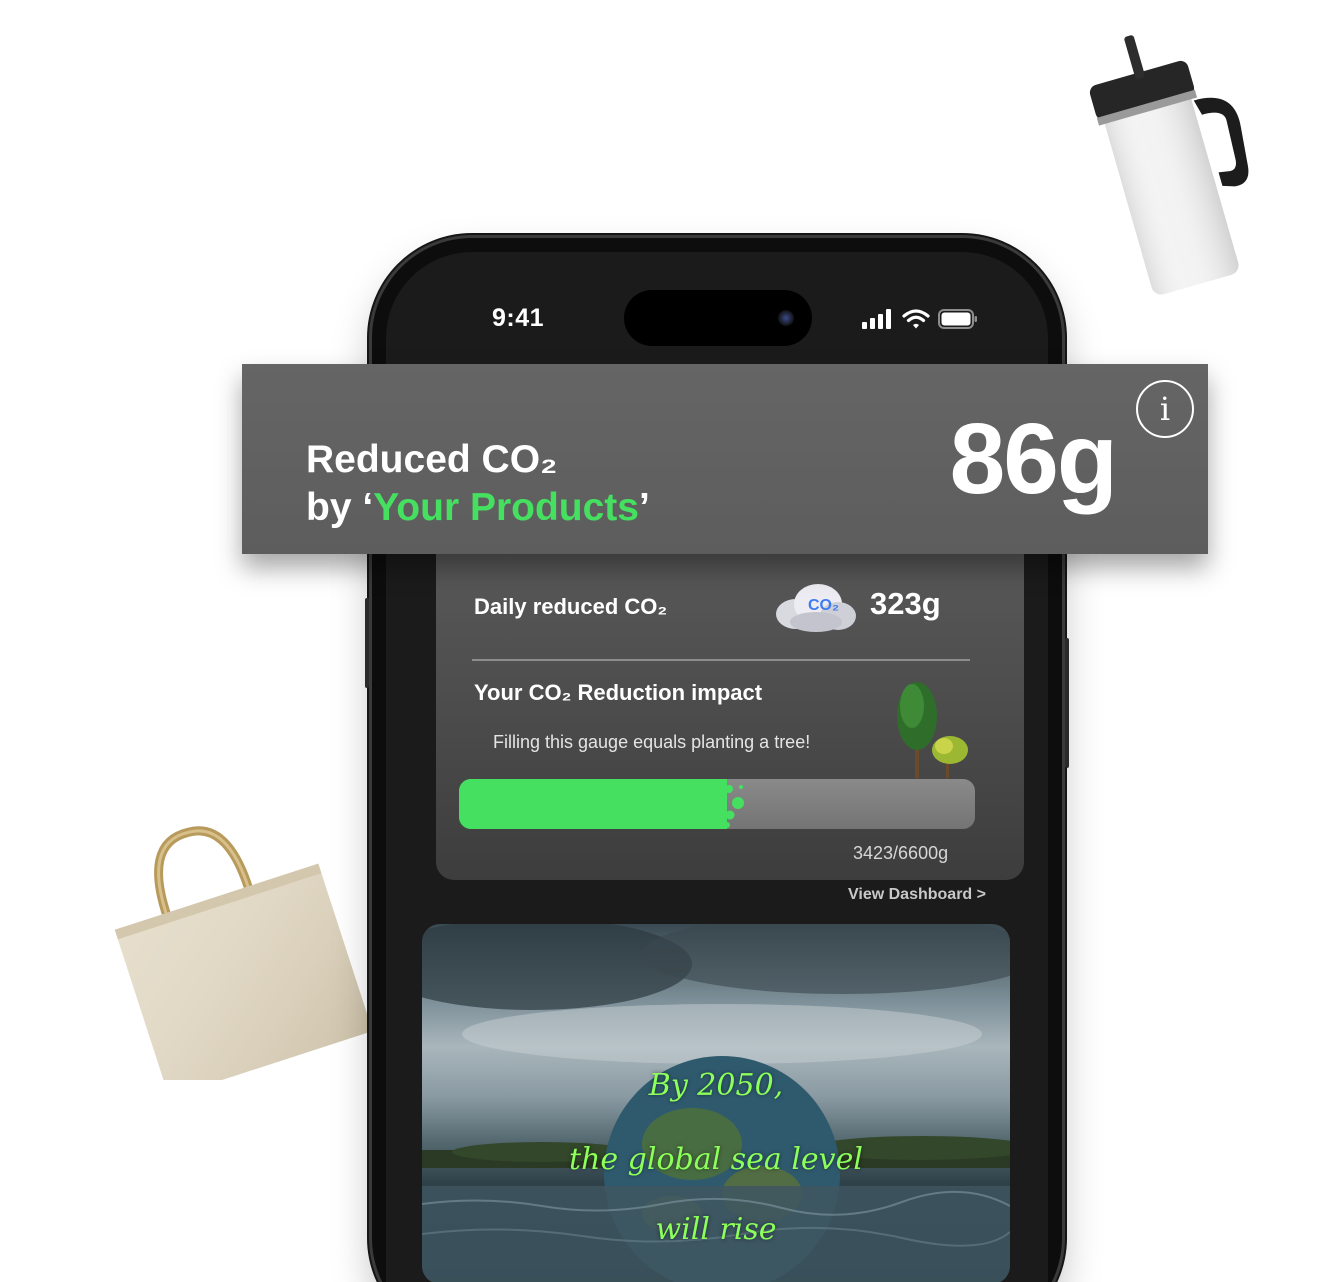 The width and height of the screenshot is (1328, 1282). What do you see at coordinates (957, 319) in the screenshot?
I see `battery-icon` at bounding box center [957, 319].